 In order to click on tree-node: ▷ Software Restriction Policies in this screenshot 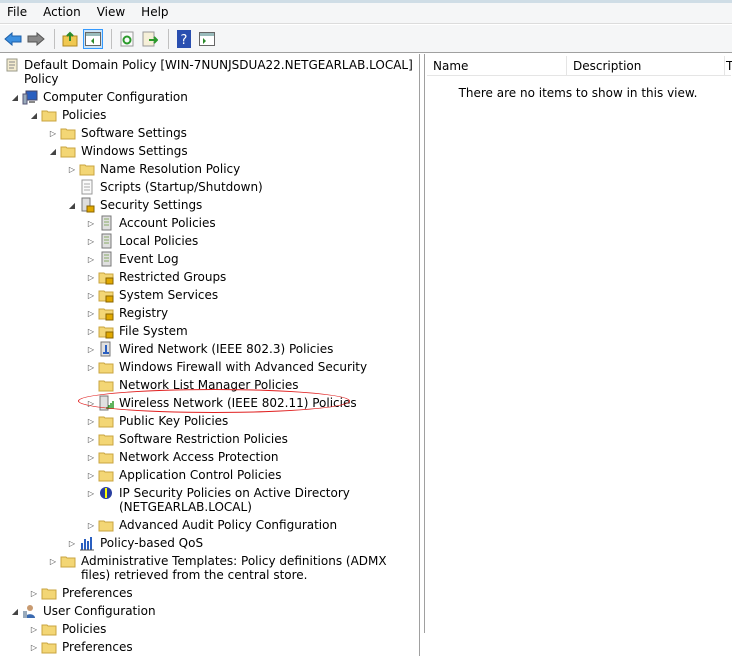, I will do `click(210, 439)`.